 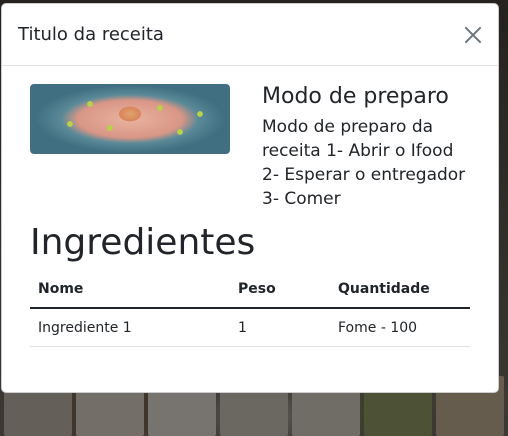 What do you see at coordinates (143, 242) in the screenshot?
I see `ingredients-heading: Ingredientes` at bounding box center [143, 242].